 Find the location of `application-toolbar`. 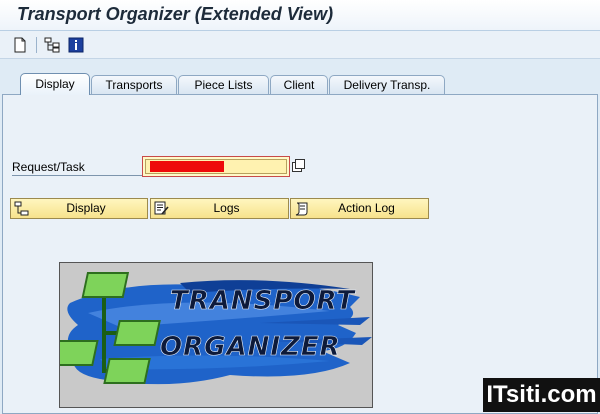

application-toolbar is located at coordinates (300, 45).